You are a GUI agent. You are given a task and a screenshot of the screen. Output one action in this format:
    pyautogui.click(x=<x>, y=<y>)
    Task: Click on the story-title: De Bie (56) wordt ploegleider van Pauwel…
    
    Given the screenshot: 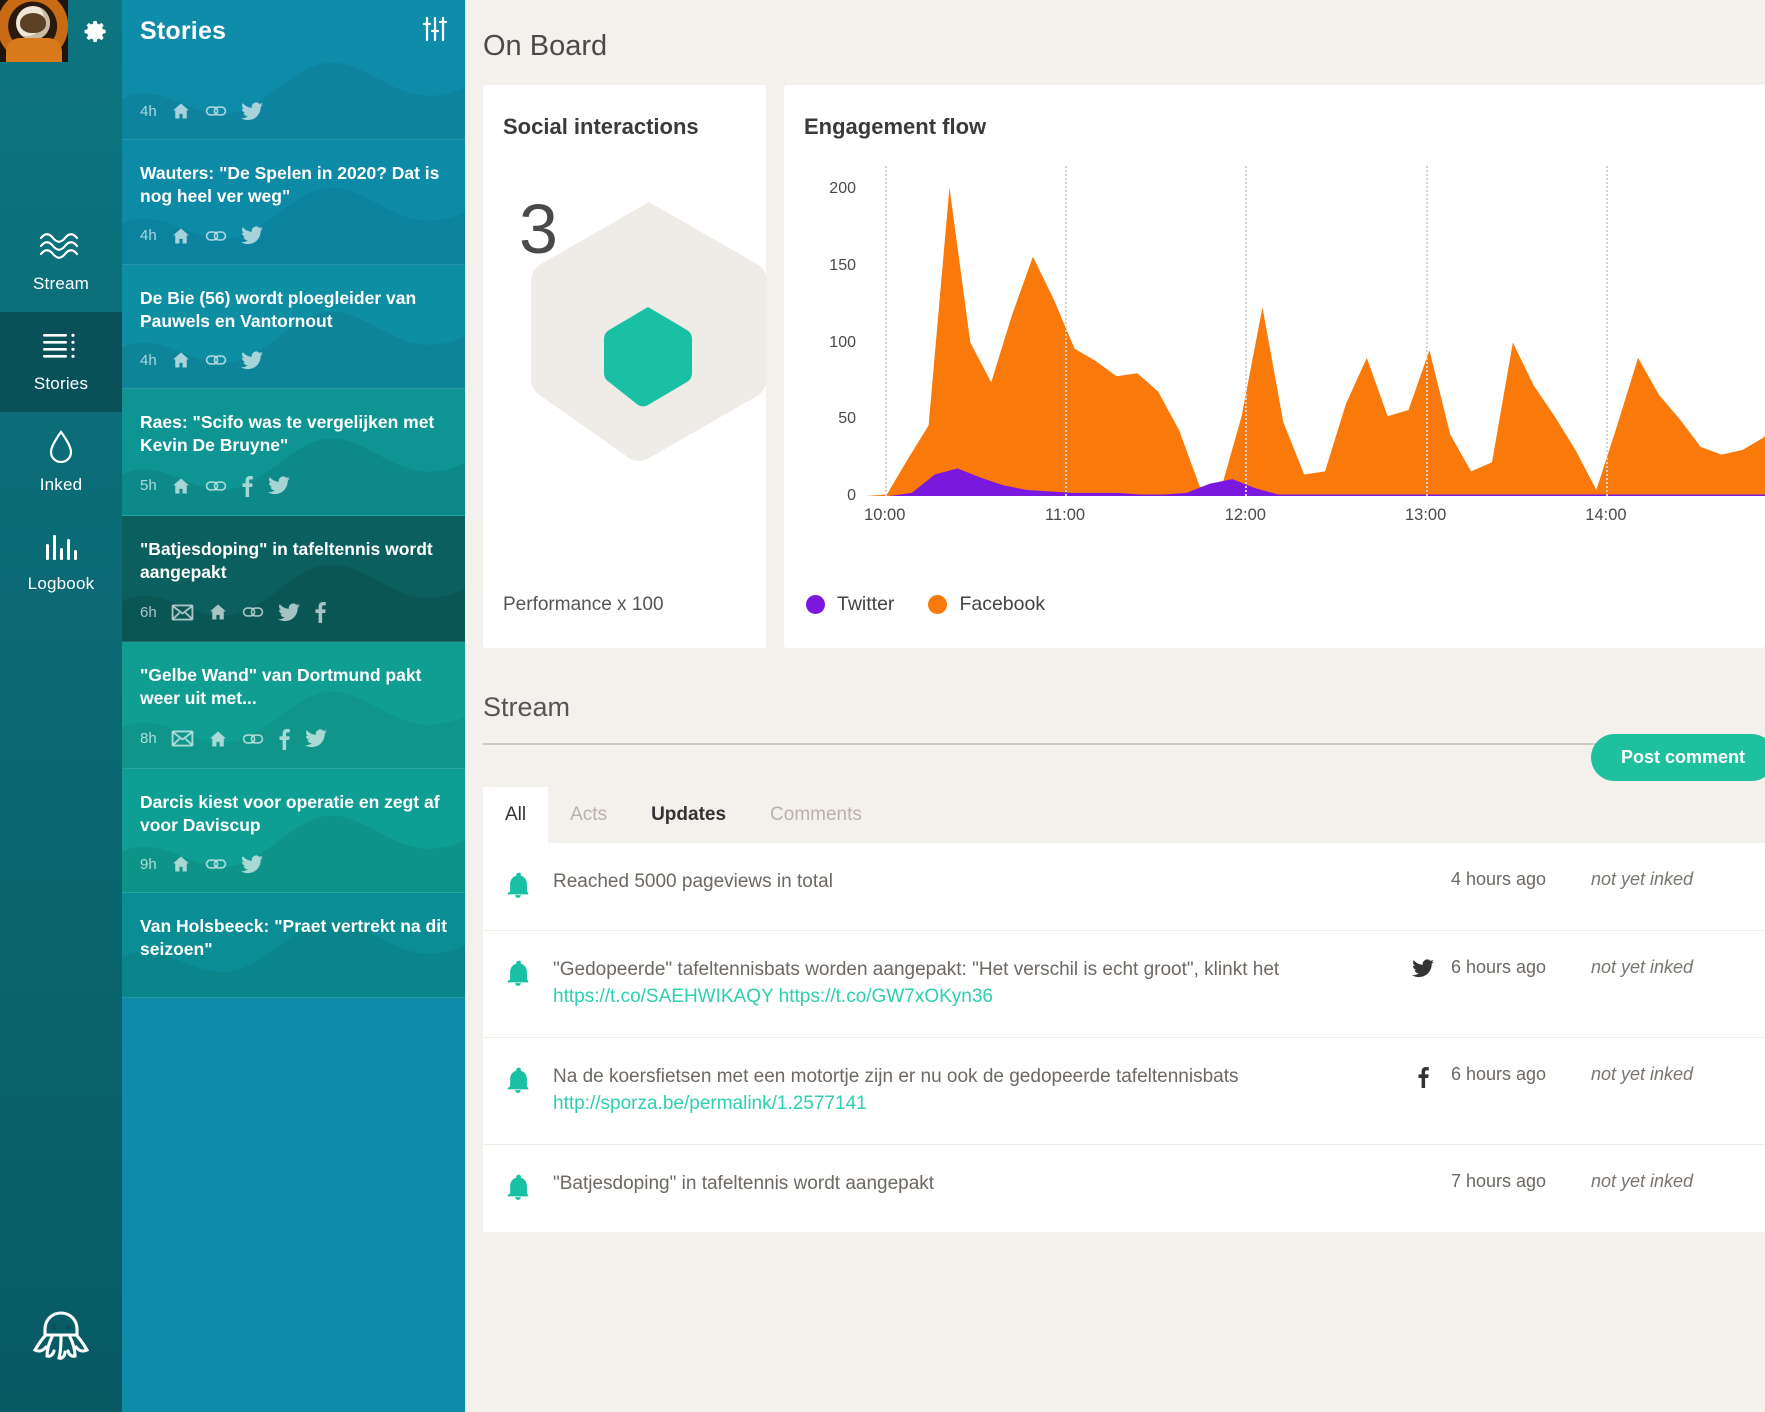 What is the action you would take?
    pyautogui.click(x=278, y=309)
    